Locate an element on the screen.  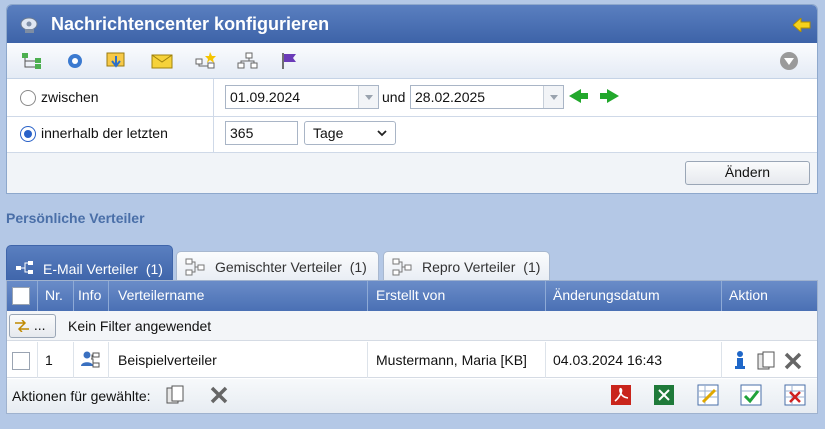
toolbar is located at coordinates (412, 61).